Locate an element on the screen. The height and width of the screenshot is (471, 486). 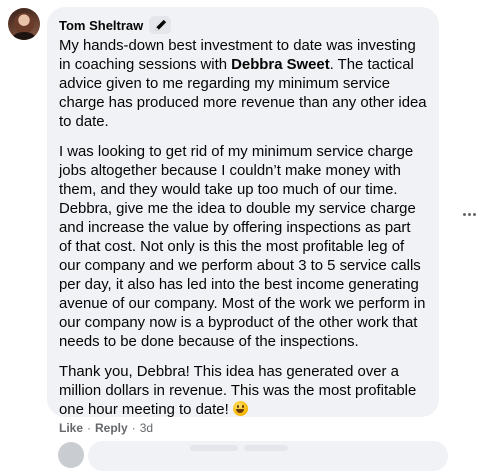
reply-avatar is located at coordinates (71, 455).